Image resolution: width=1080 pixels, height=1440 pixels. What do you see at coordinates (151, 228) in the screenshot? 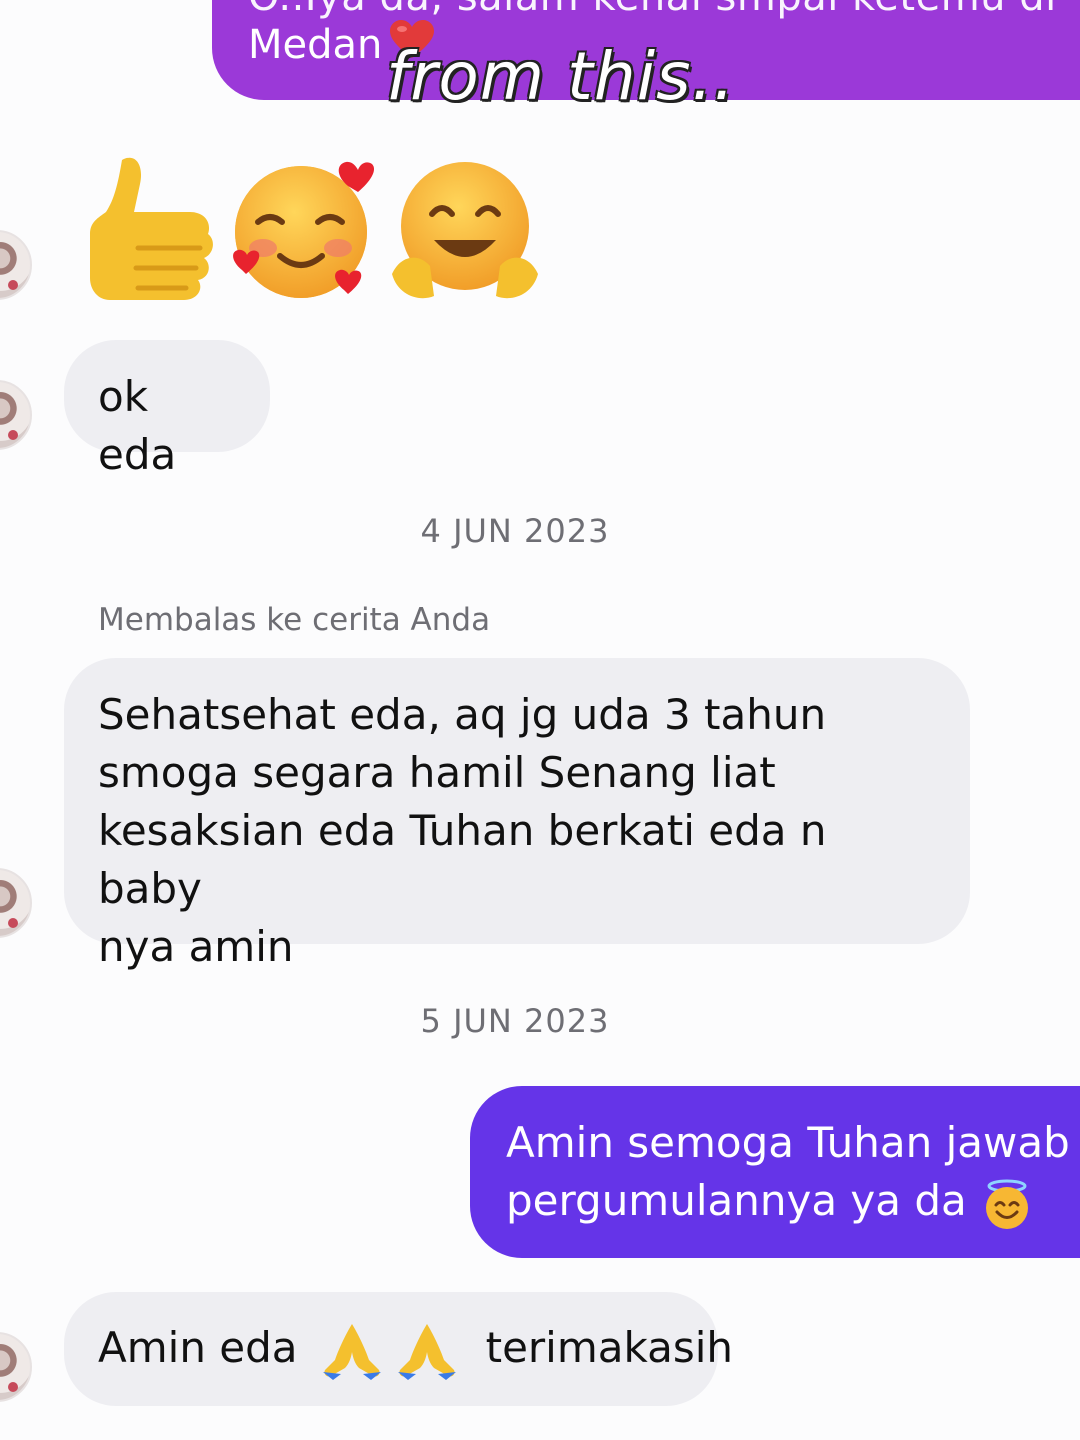
I see `thumbs-up-emoji-icon` at bounding box center [151, 228].